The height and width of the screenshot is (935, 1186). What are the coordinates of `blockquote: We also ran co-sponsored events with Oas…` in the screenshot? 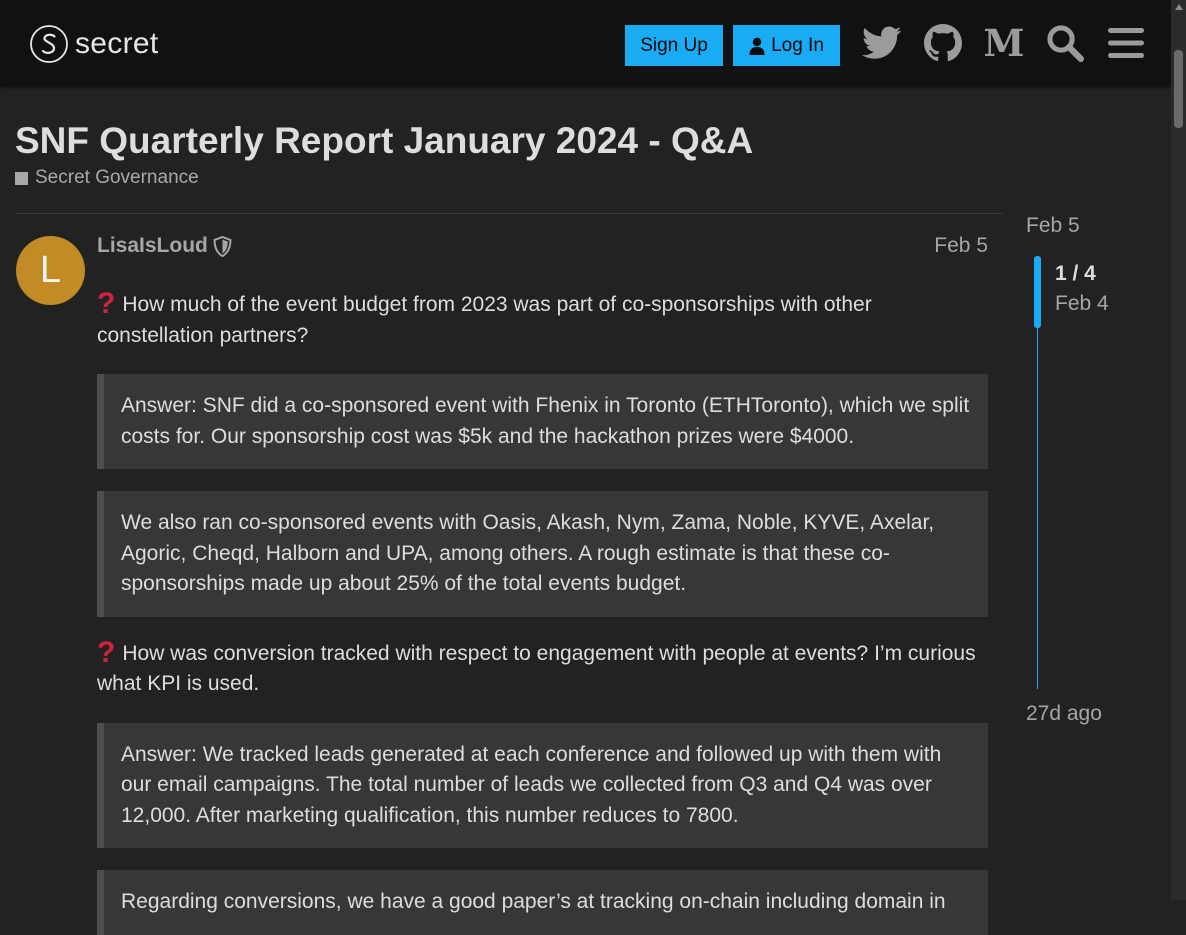 It's located at (542, 554).